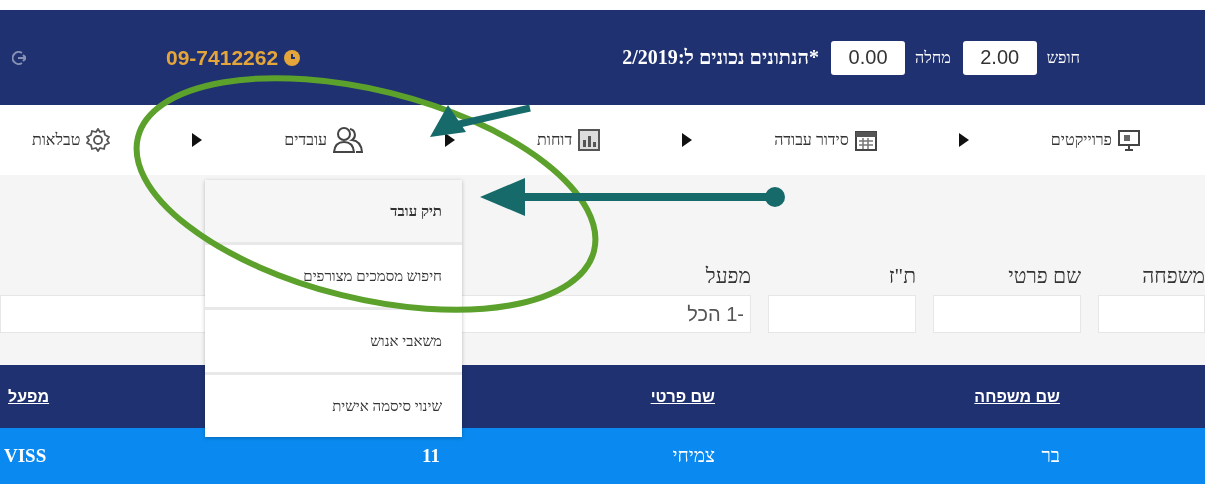 The width and height of the screenshot is (1205, 484). Describe the element at coordinates (222, 57) in the screenshot. I see `phone-number: 09-7412262` at that location.